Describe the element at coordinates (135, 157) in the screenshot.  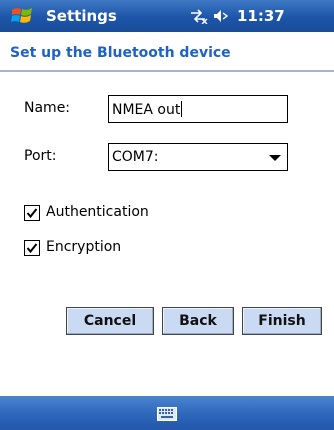
I see `port-dropdown-value: COM7:` at that location.